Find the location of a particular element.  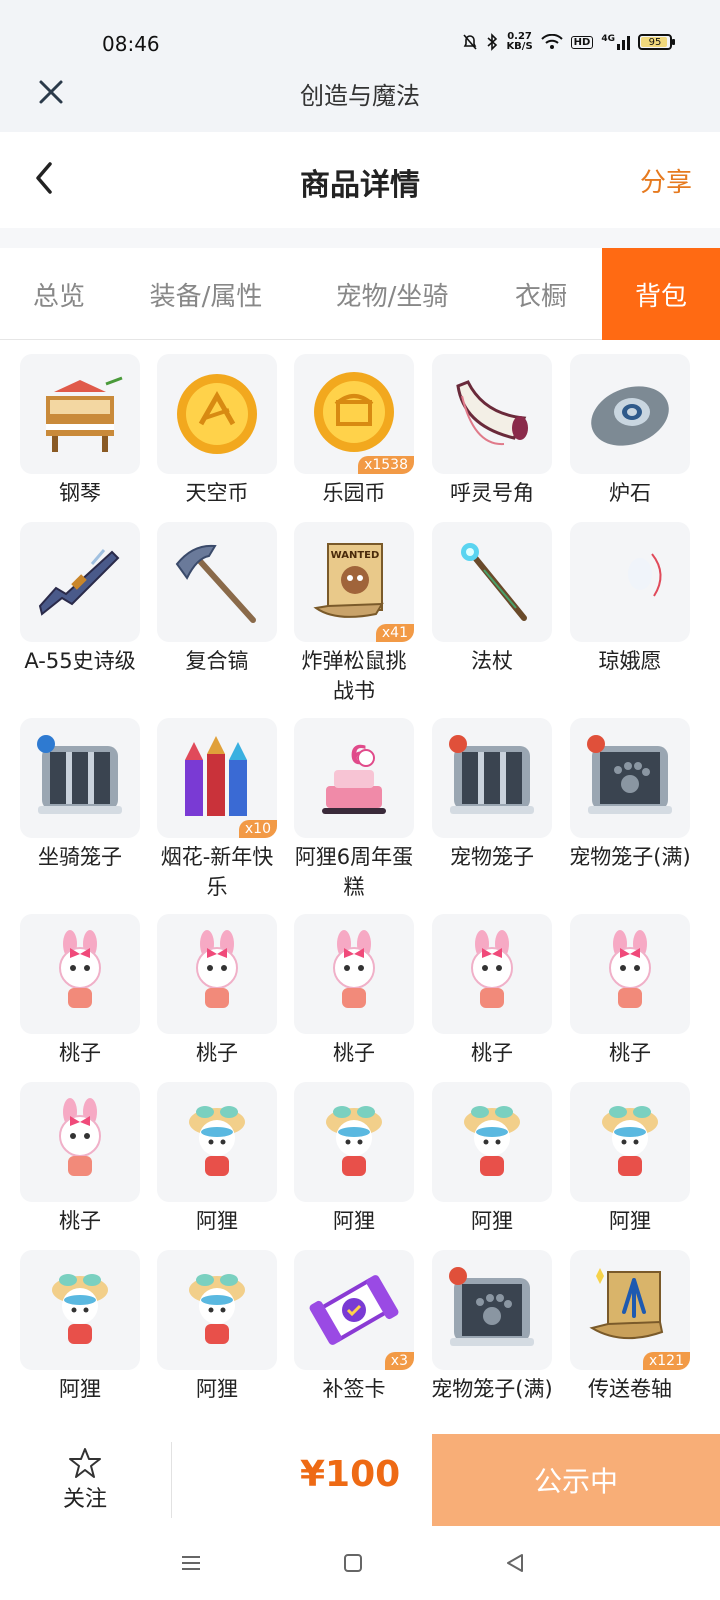

item-cell: 琼娥愿 is located at coordinates (630, 599).